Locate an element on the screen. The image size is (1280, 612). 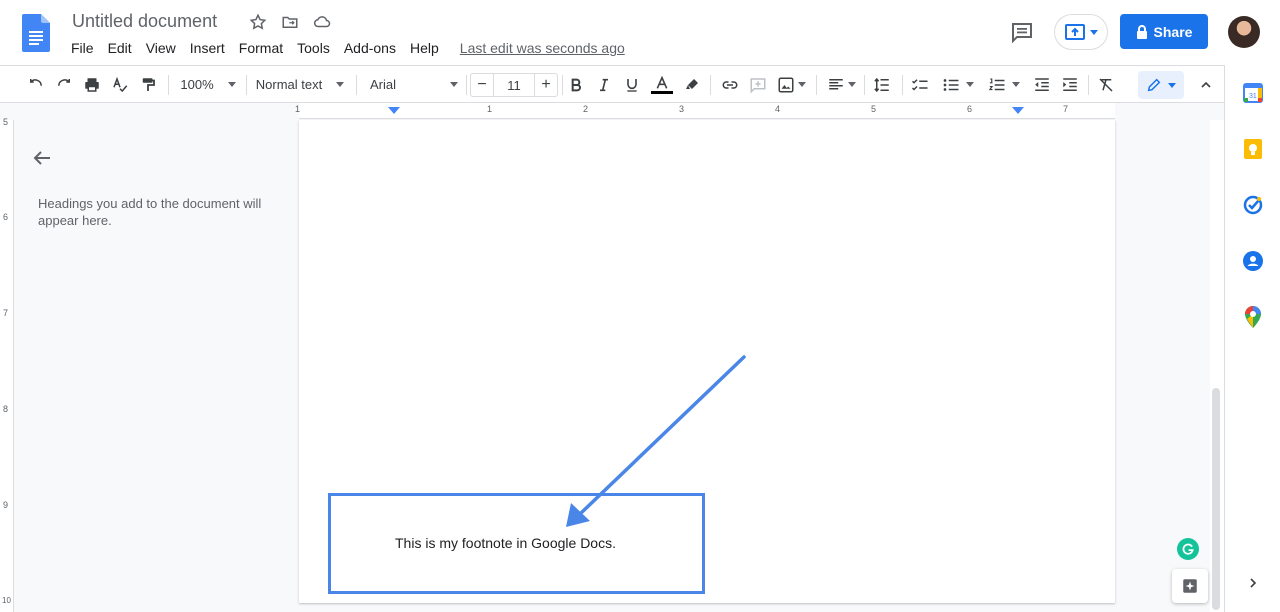
last-edit-link: Last edit was seconds ago is located at coordinates (542, 48).